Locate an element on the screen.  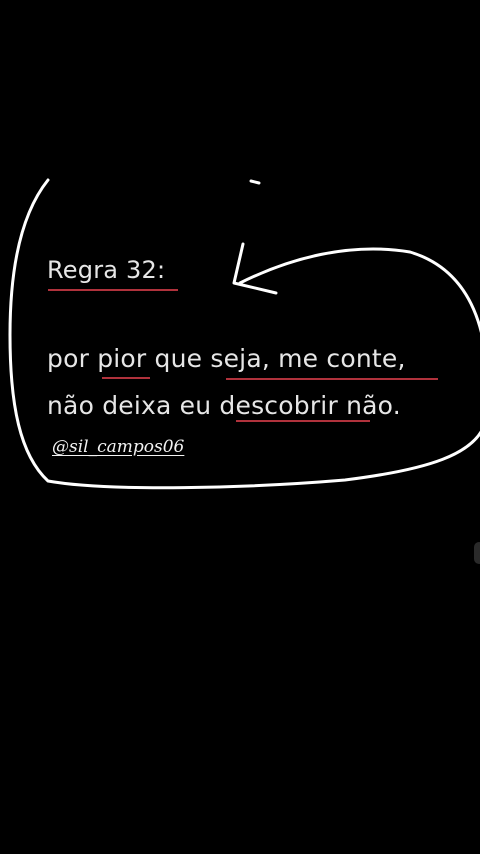
underline-pior is located at coordinates (126, 378).